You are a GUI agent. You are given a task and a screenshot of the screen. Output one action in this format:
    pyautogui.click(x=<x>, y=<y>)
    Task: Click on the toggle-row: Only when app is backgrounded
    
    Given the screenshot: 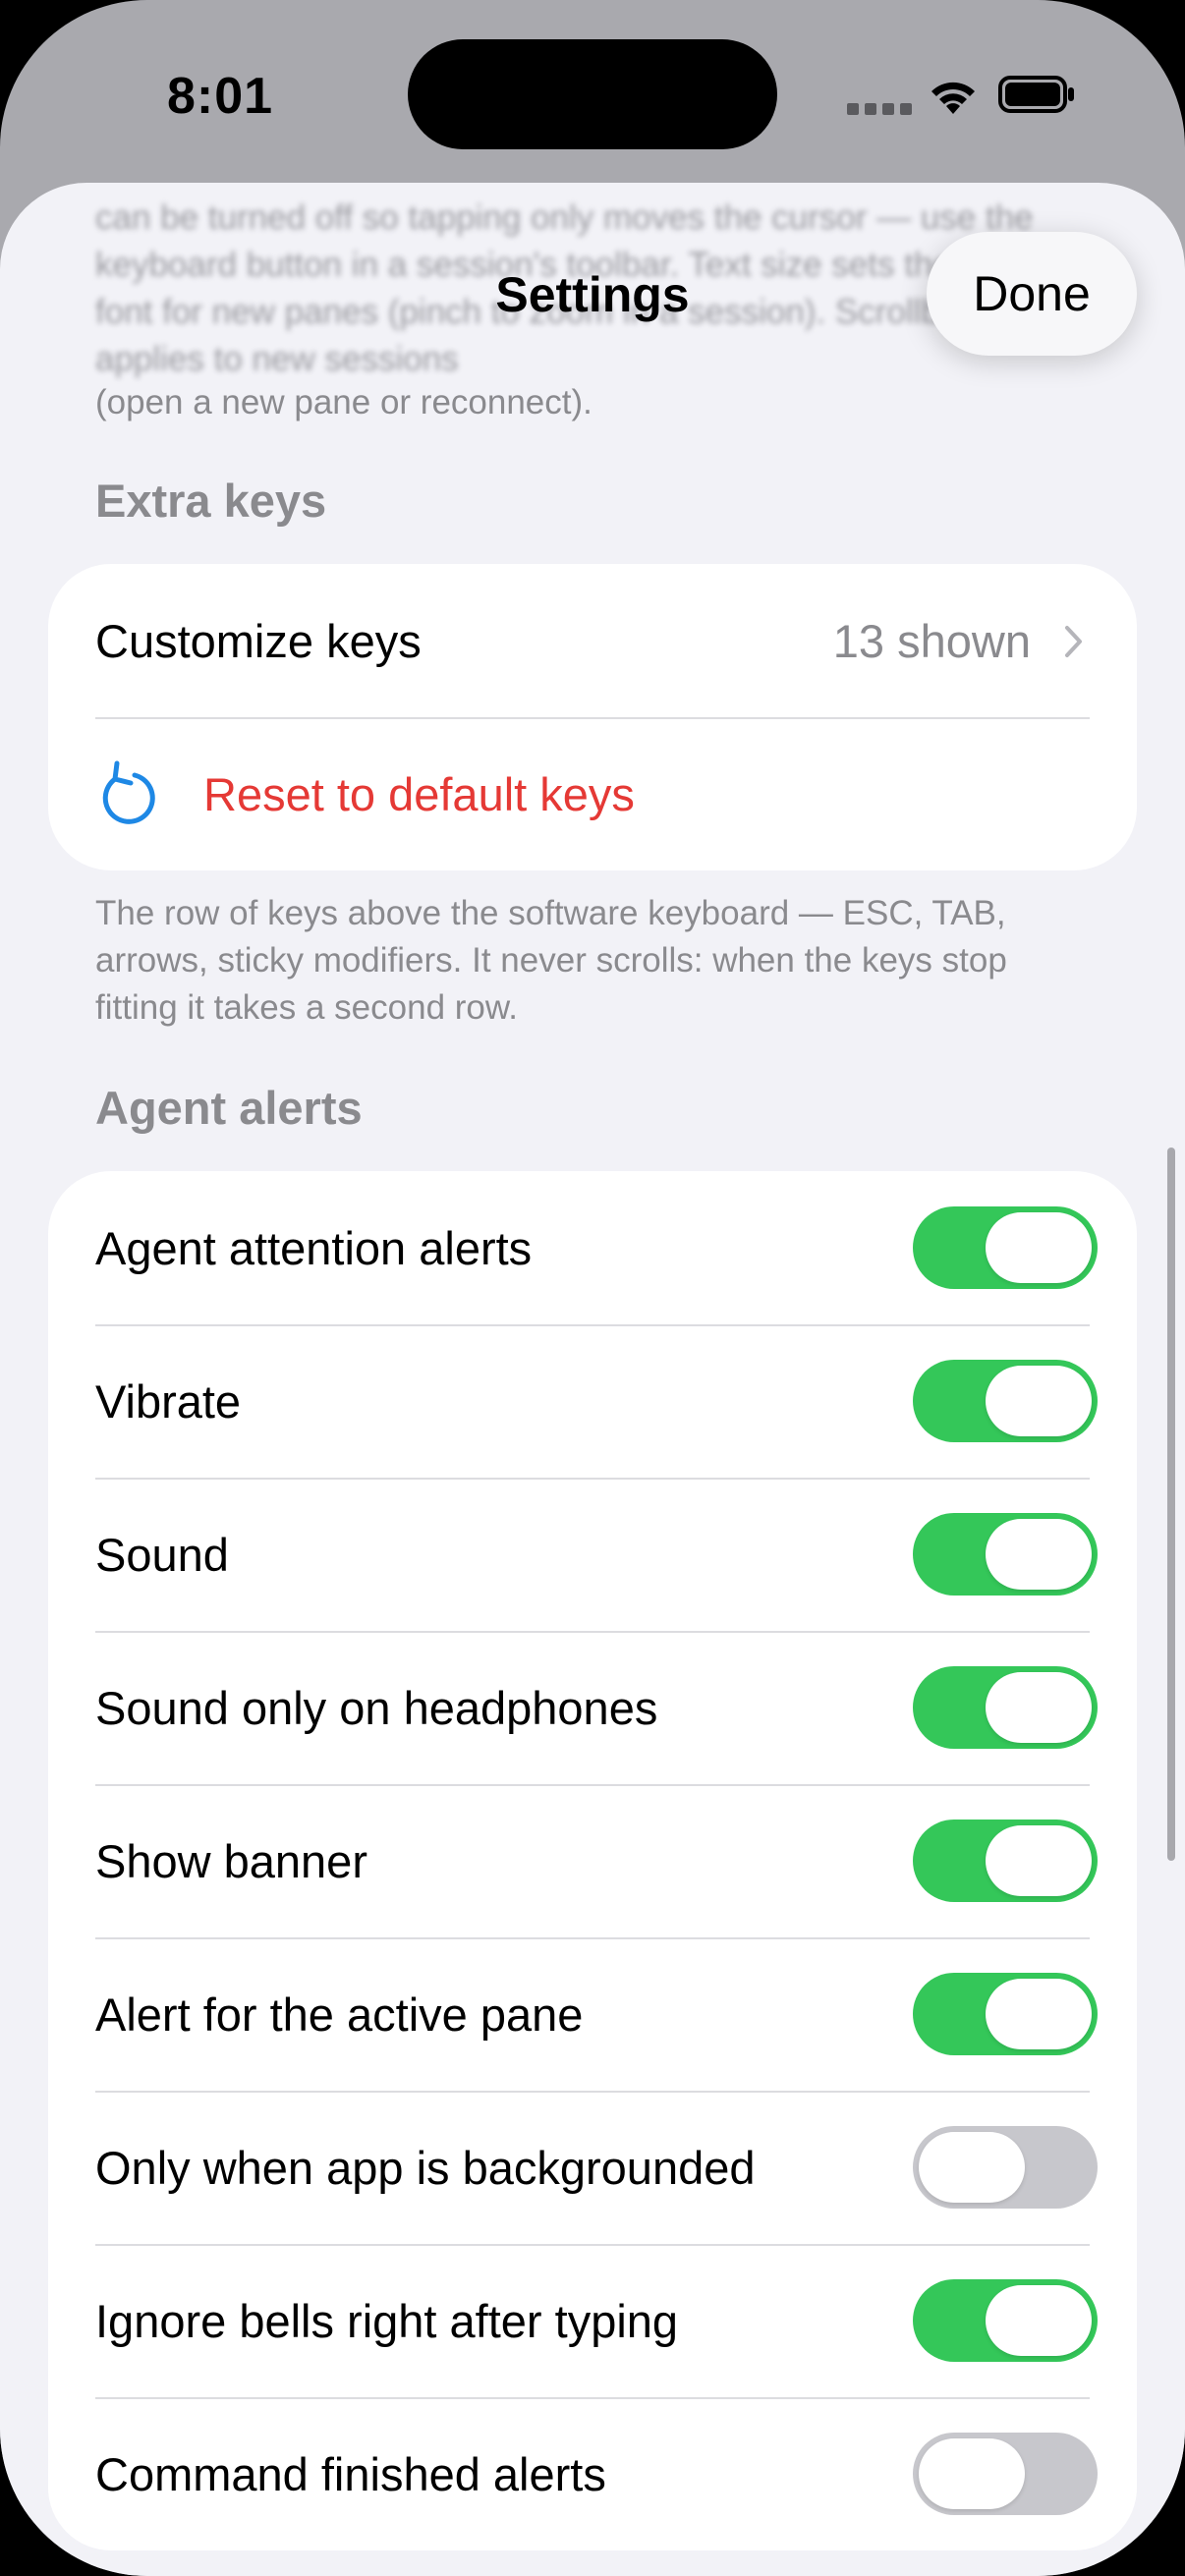 What is the action you would take?
    pyautogui.click(x=592, y=2167)
    